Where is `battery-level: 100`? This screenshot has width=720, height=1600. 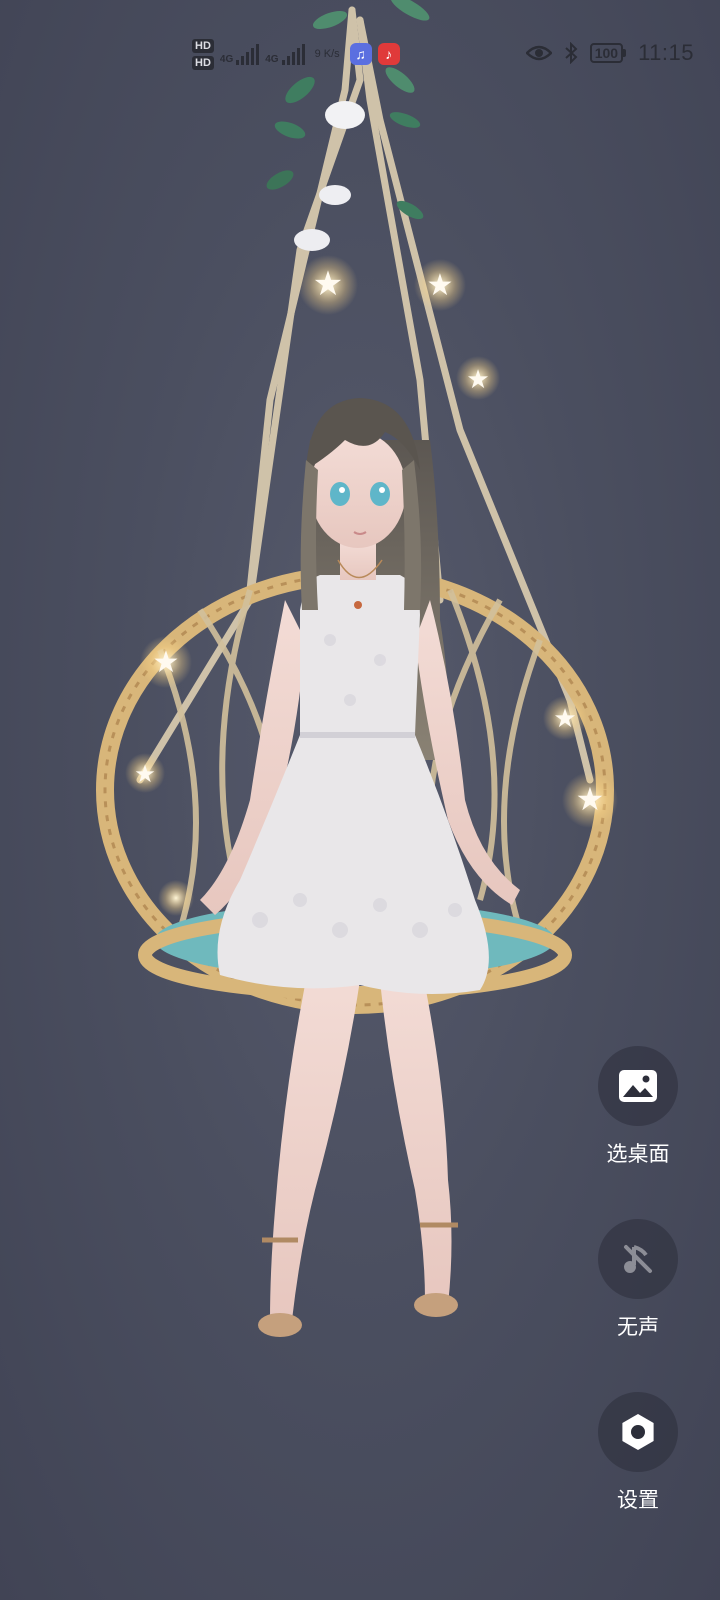
battery-level: 100 is located at coordinates (606, 53).